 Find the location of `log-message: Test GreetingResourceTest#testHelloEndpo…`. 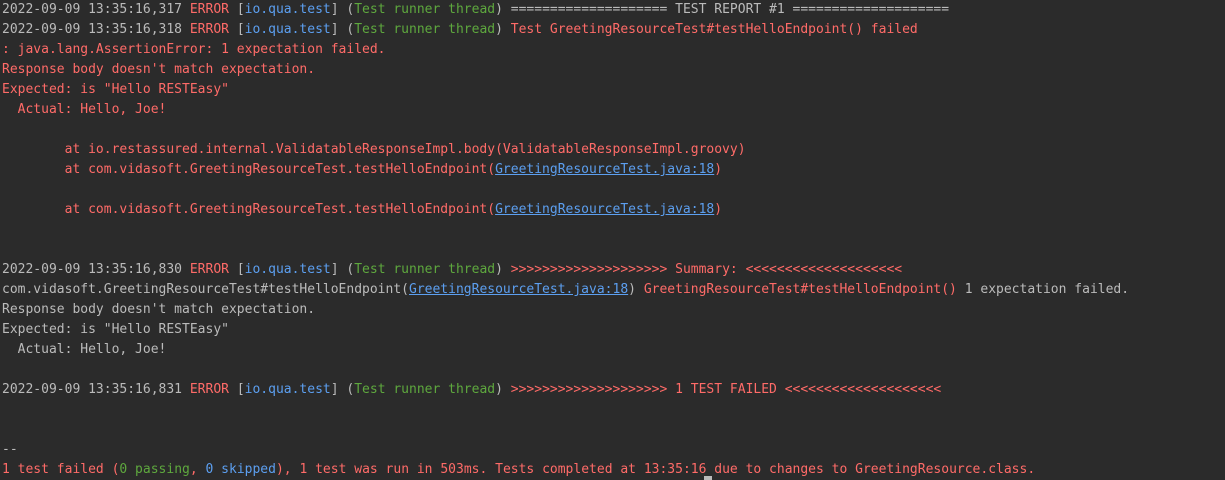

log-message: Test GreetingResourceTest#testHelloEndpo… is located at coordinates (714, 29).